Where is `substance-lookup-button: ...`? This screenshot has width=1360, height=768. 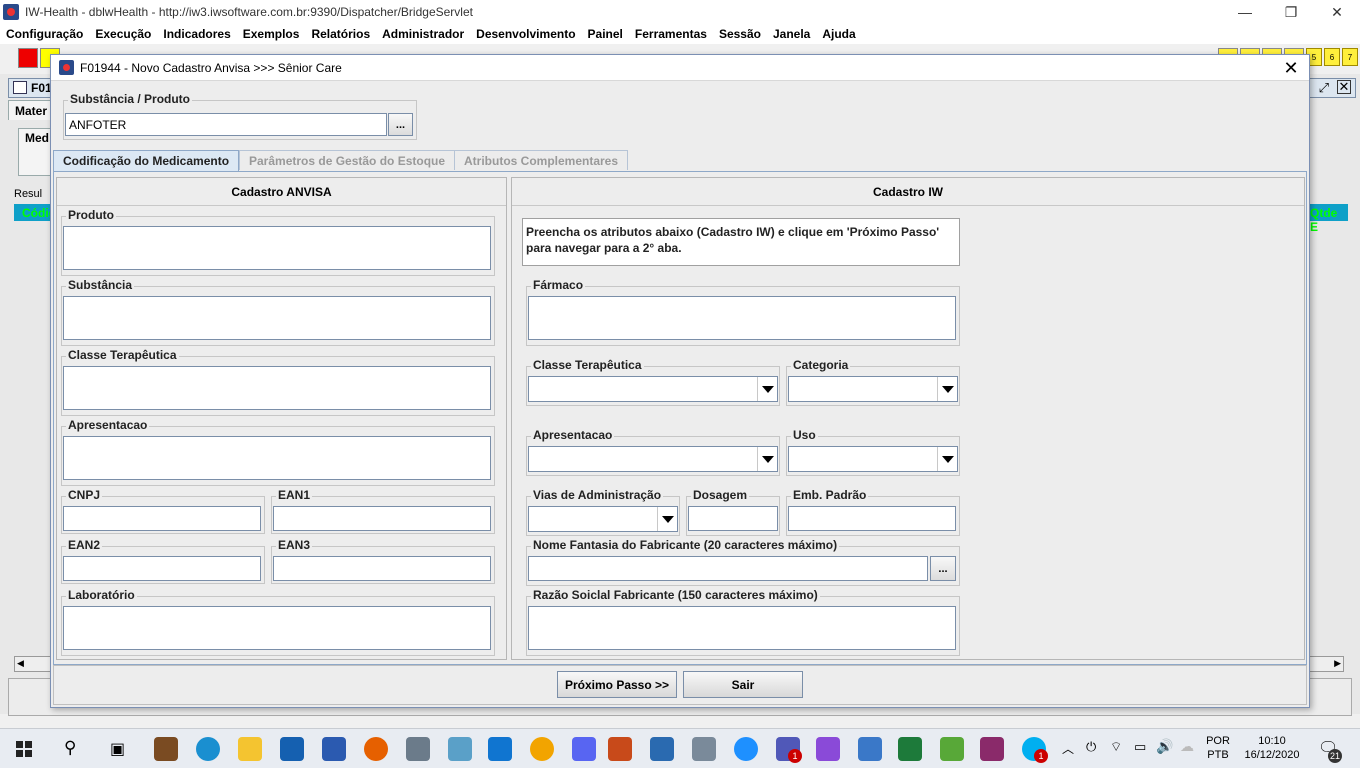
substance-lookup-button: ... is located at coordinates (400, 124).